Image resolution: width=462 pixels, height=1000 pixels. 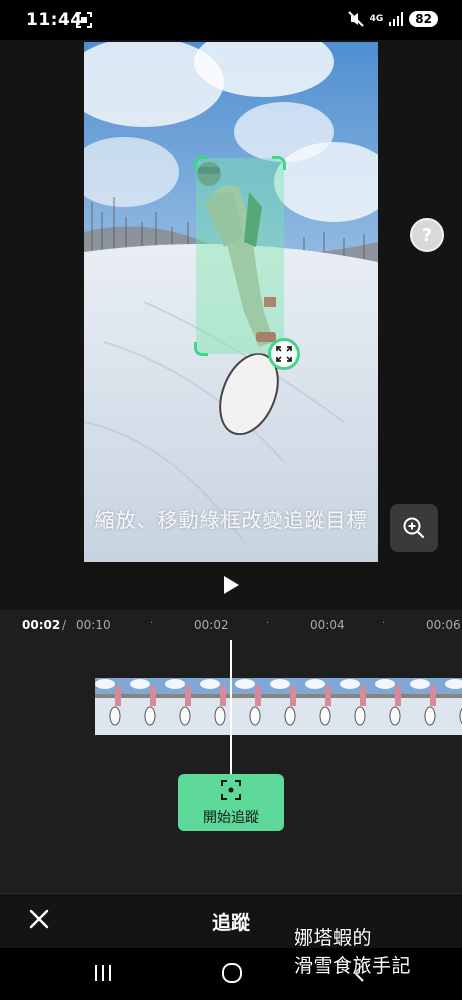 I want to click on status-bar: 11:44 4G 82, so click(x=231, y=20).